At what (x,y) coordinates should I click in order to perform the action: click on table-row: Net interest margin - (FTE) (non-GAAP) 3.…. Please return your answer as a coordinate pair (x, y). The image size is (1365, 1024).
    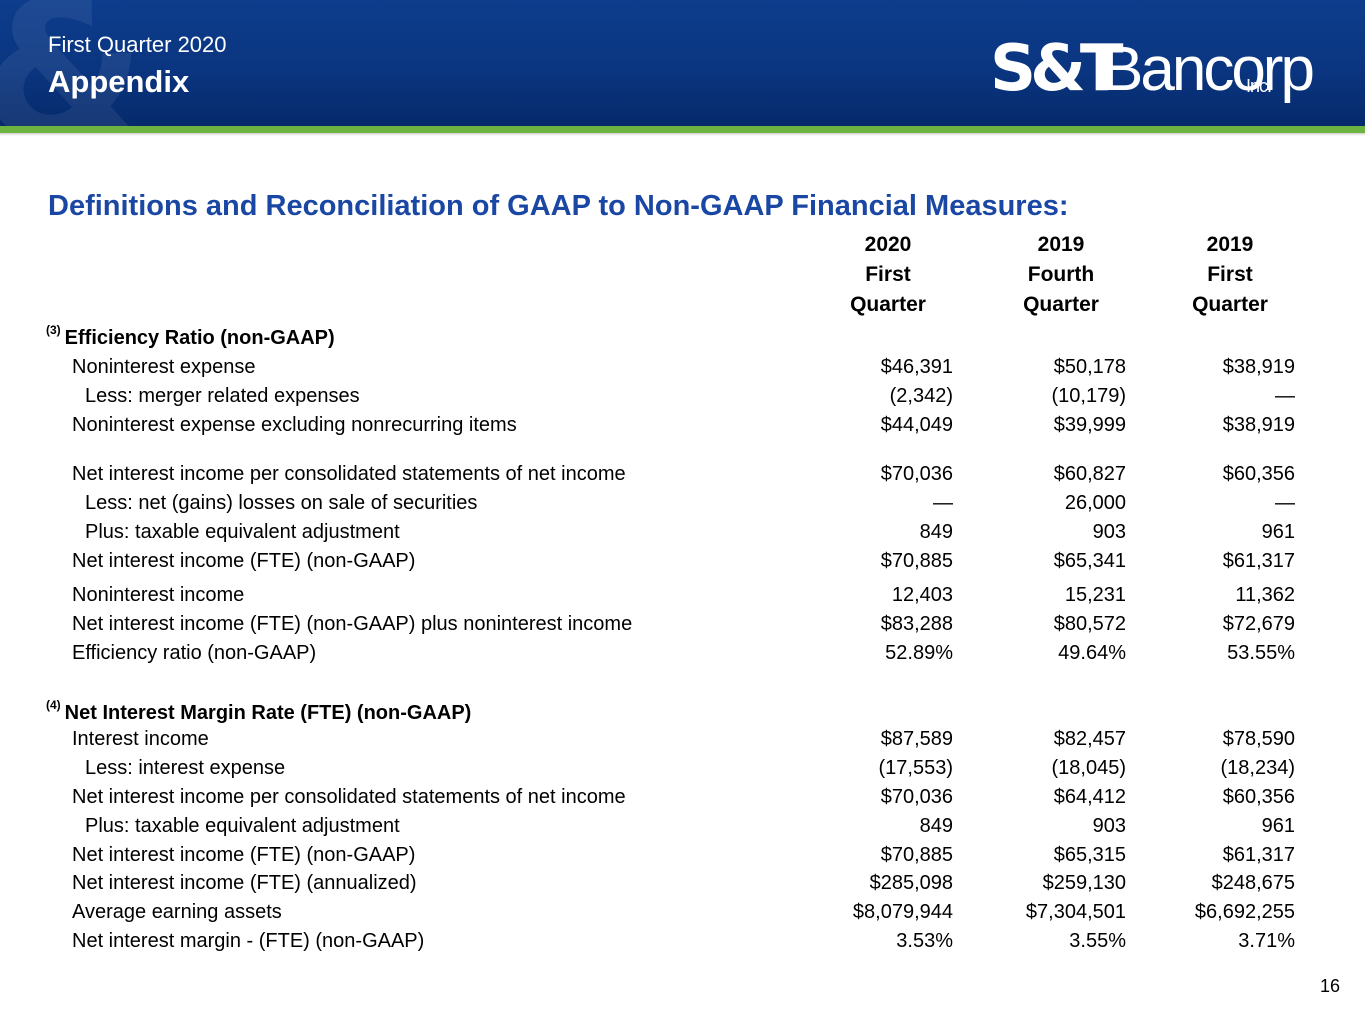
    Looking at the image, I should click on (682, 941).